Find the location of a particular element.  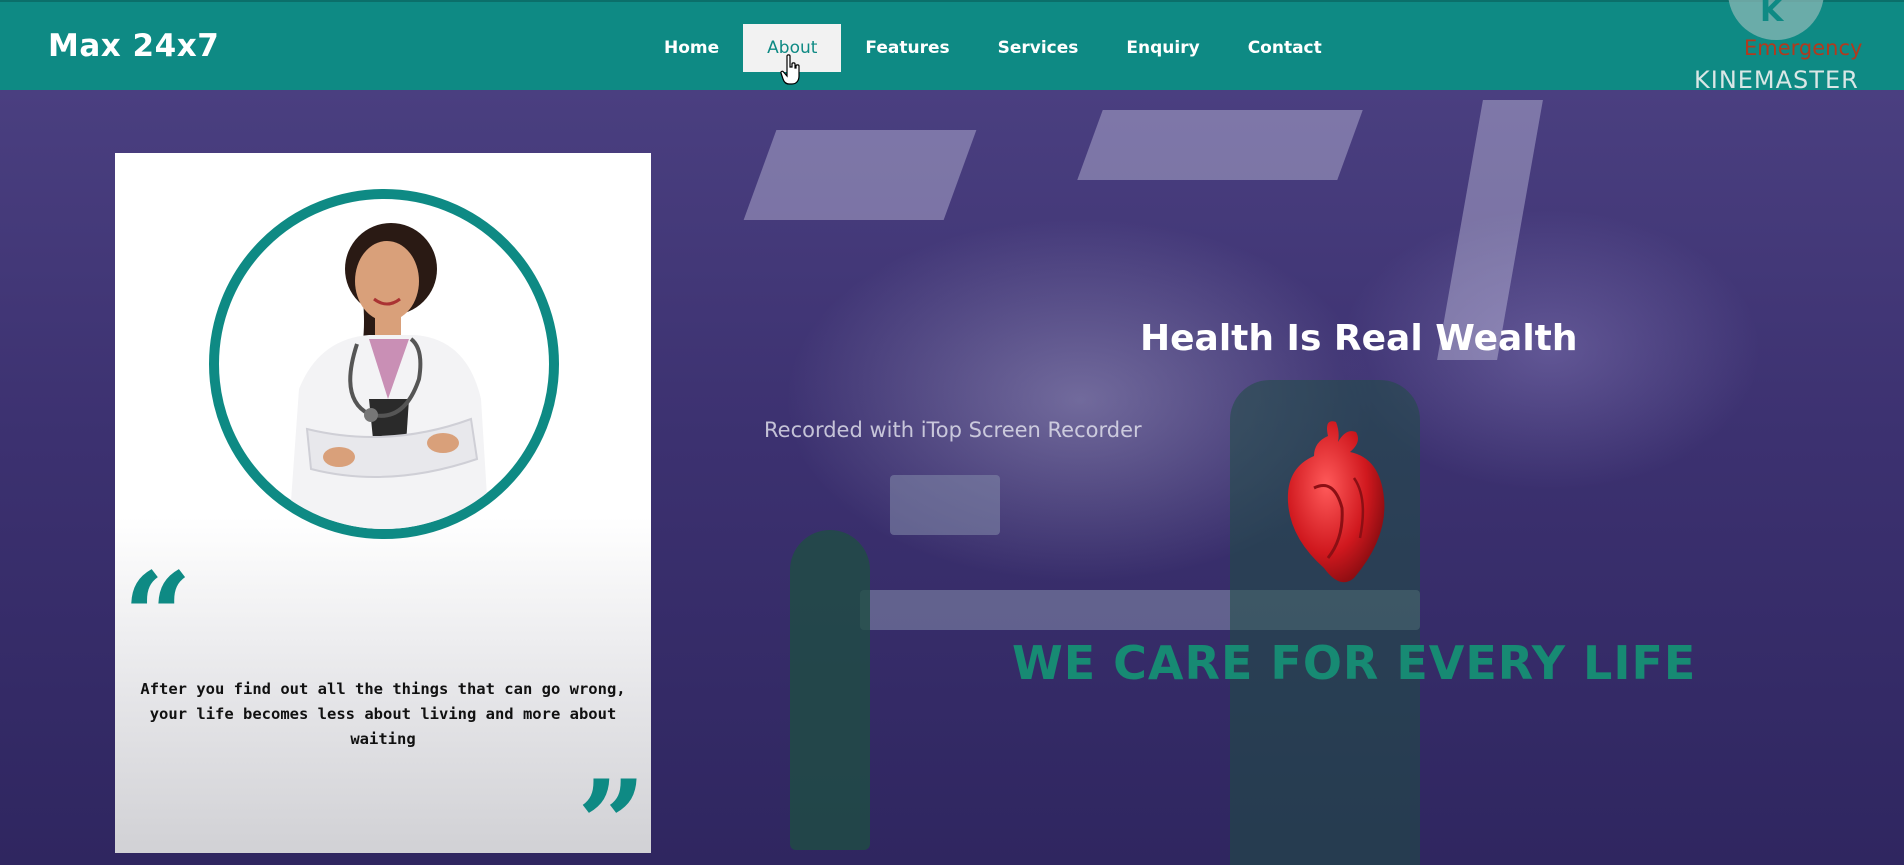

monitor-decoration is located at coordinates (945, 505).